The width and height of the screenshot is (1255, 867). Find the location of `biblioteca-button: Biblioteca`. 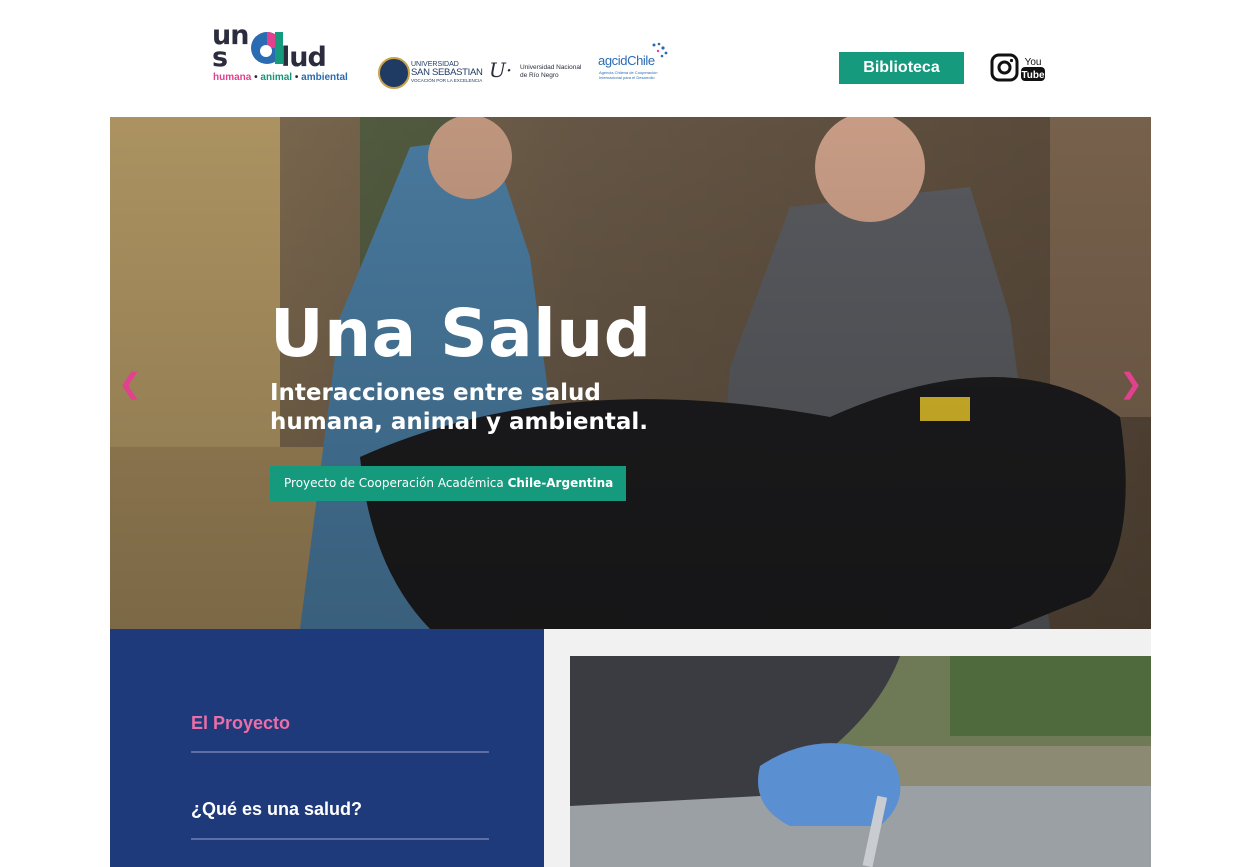

biblioteca-button: Biblioteca is located at coordinates (901, 68).